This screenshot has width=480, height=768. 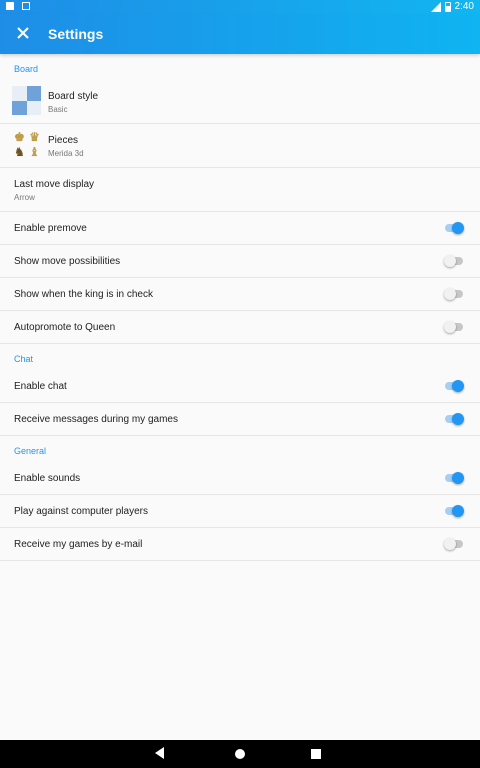 What do you see at coordinates (27, 144) in the screenshot?
I see `chess-pieces-icon: ♚ ♛ ♞ ♝` at bounding box center [27, 144].